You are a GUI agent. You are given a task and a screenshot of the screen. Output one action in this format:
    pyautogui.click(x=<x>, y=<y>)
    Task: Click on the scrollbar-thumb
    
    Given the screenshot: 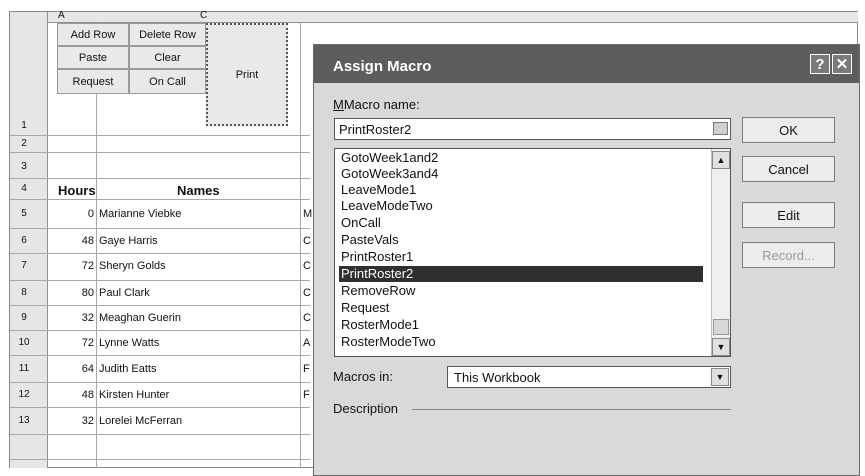 What is the action you would take?
    pyautogui.click(x=721, y=327)
    